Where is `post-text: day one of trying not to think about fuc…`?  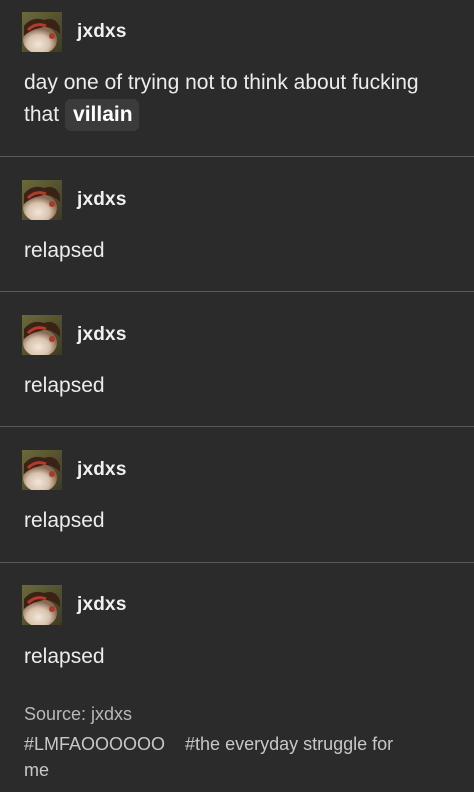 post-text: day one of trying not to think about fuc… is located at coordinates (240, 99).